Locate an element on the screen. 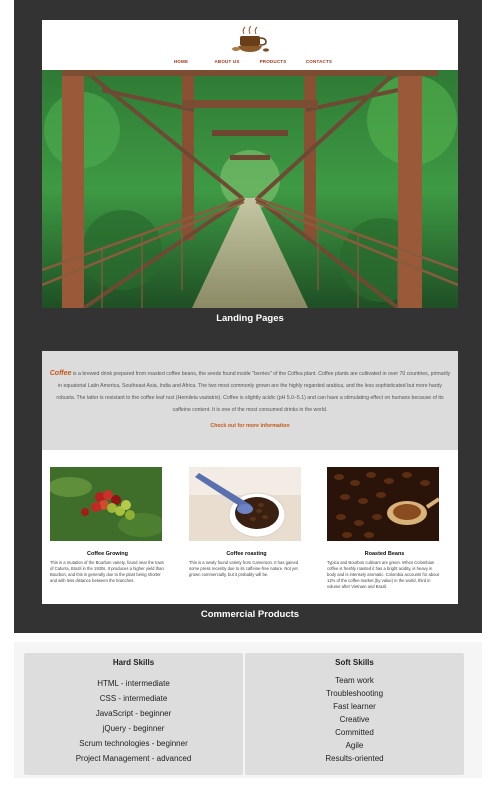 Image resolution: width=499 pixels, height=786 pixels. skill-item: Scrum technologies - beginner is located at coordinates (133, 743).